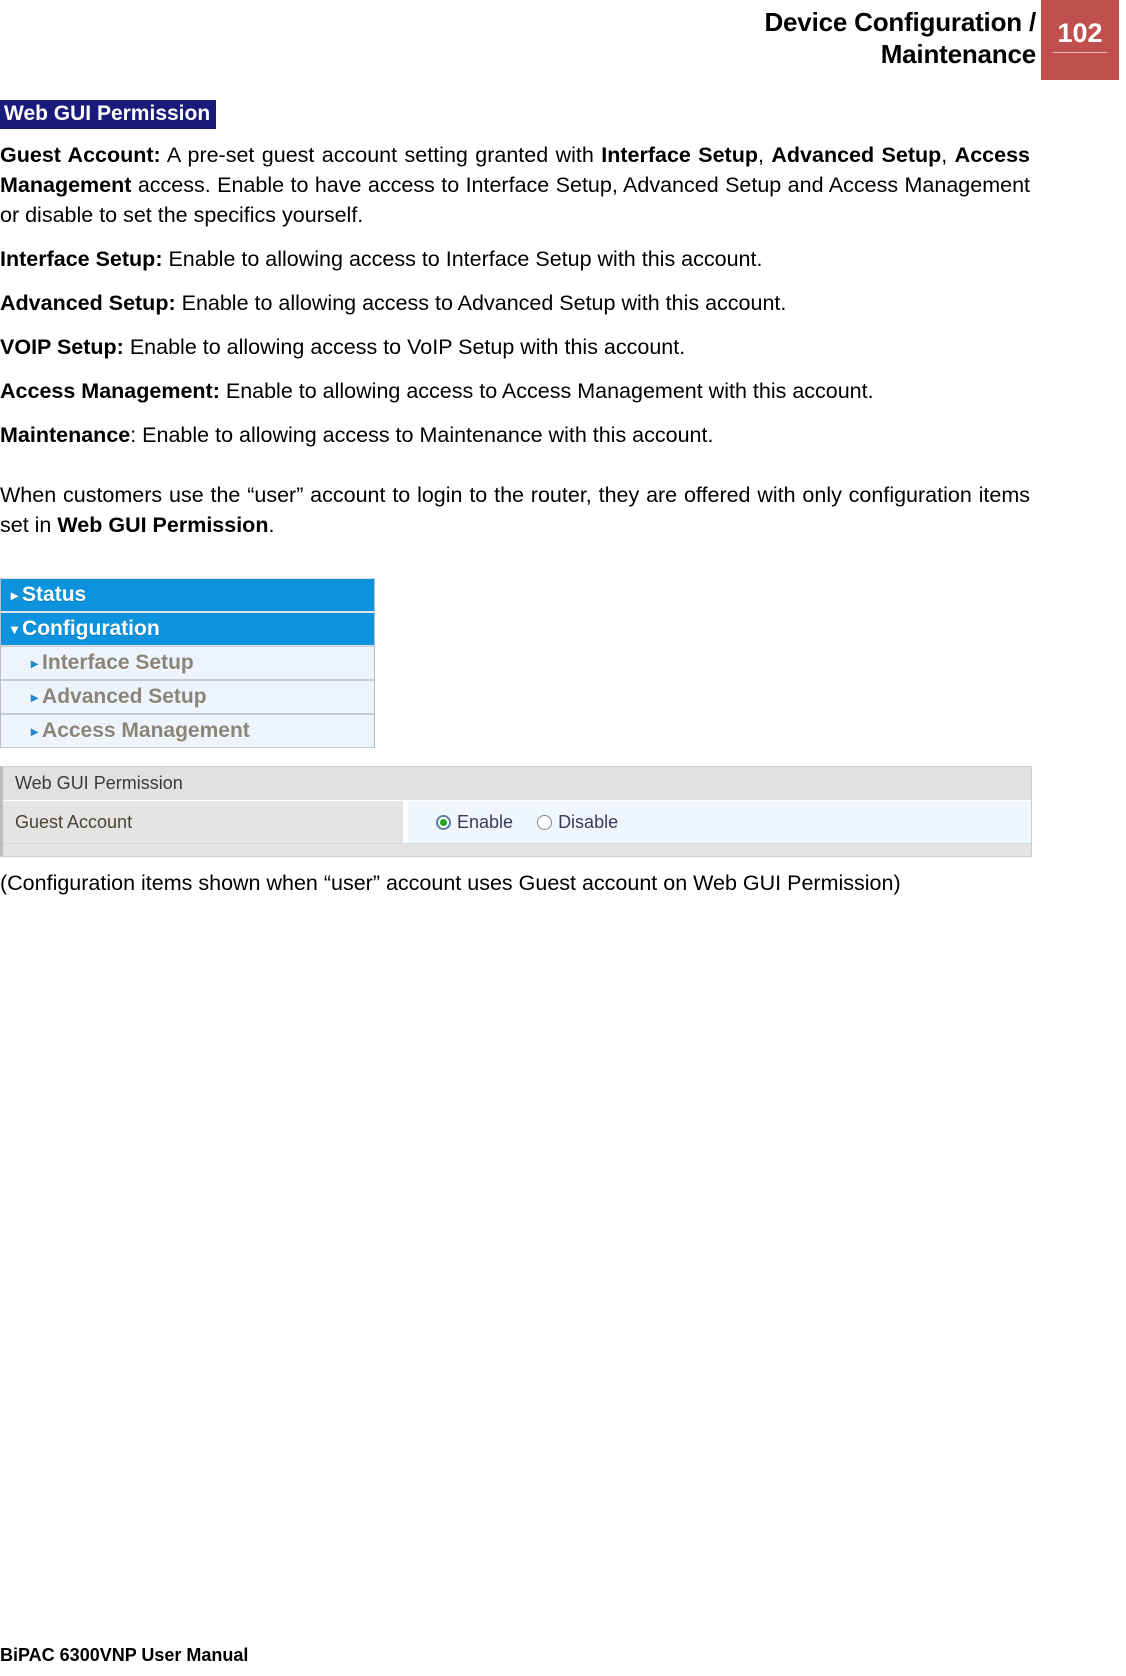 The image size is (1126, 1676). Describe the element at coordinates (203, 822) in the screenshot. I see `guest-account-label: Guest Account` at that location.